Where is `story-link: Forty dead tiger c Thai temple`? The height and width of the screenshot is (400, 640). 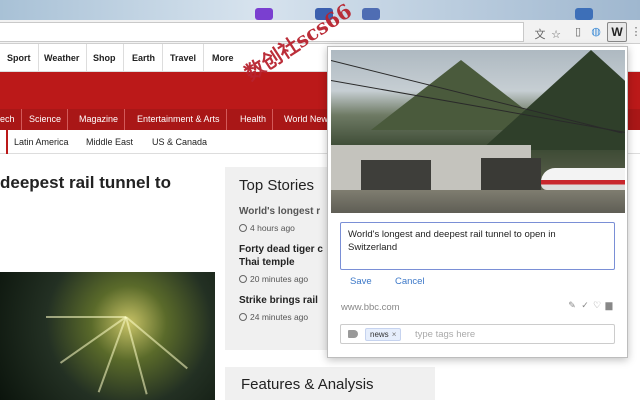 story-link: Forty dead tiger c Thai temple is located at coordinates (281, 256).